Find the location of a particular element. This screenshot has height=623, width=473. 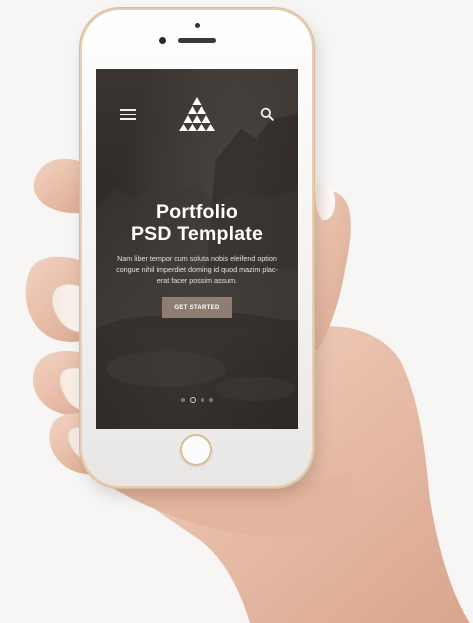

hero-description-line-3: erat facer possim assum. is located at coordinates (197, 280).